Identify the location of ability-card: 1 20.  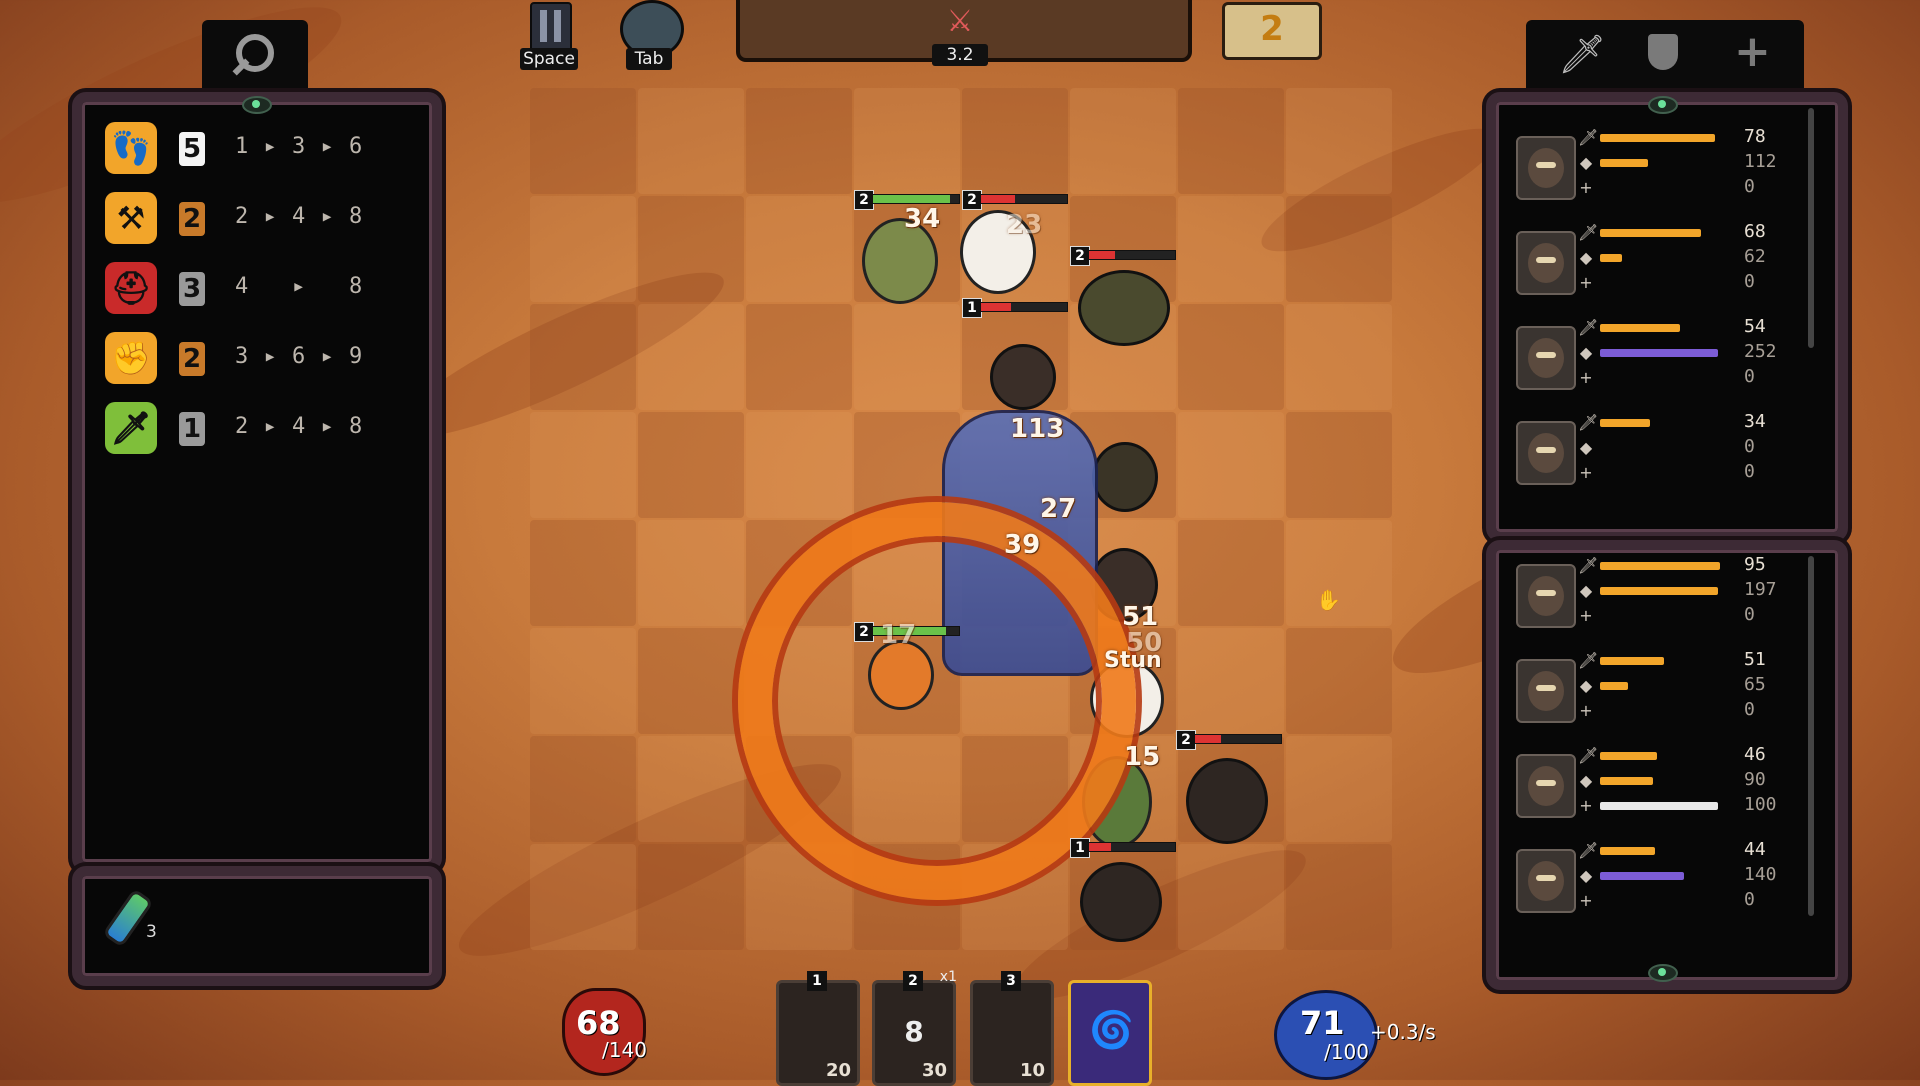
(818, 1028).